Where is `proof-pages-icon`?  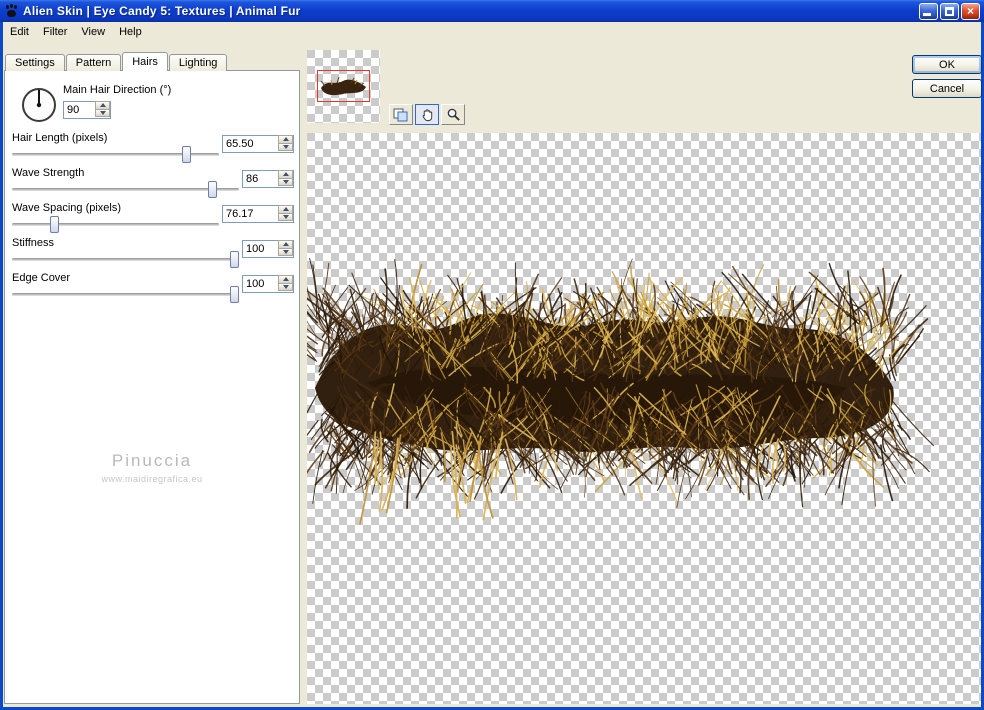
proof-pages-icon is located at coordinates (400, 114).